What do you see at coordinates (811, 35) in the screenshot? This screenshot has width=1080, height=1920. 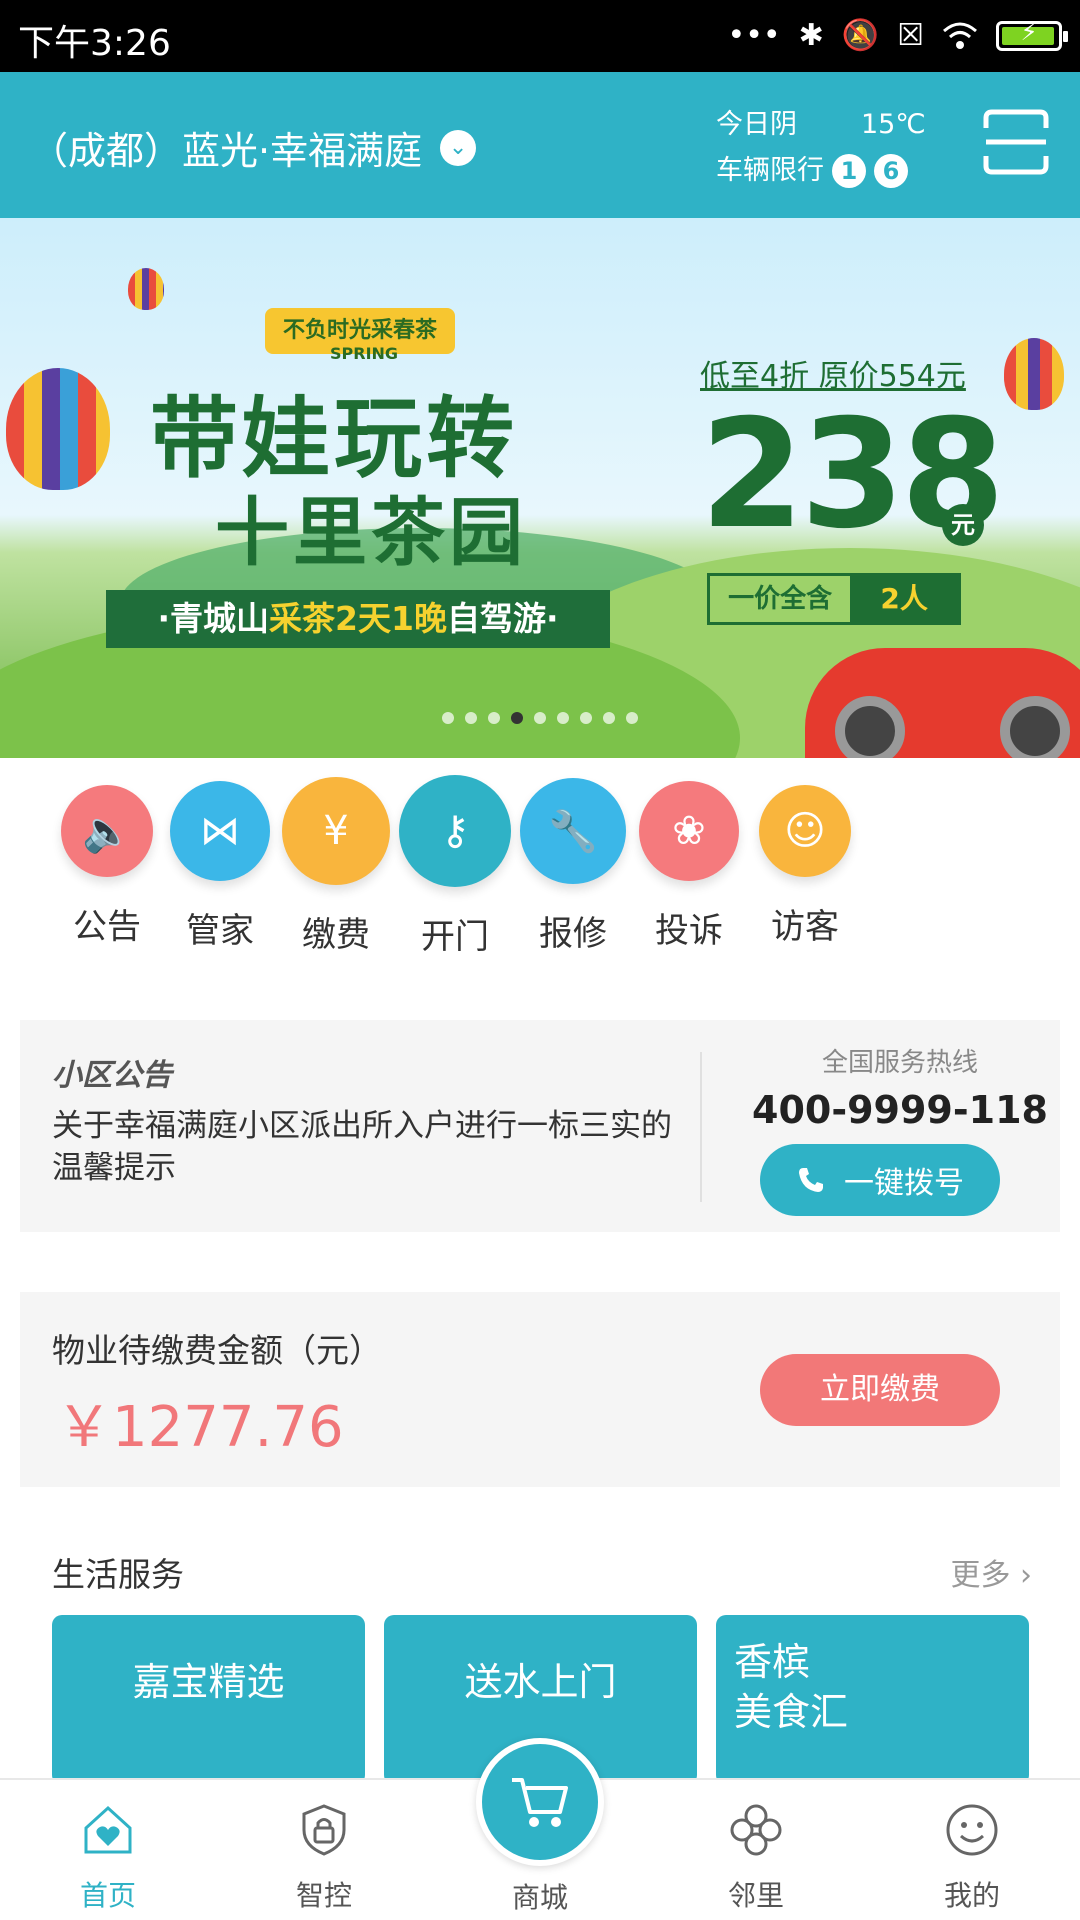 I see `bluetooth-icon: ✱` at bounding box center [811, 35].